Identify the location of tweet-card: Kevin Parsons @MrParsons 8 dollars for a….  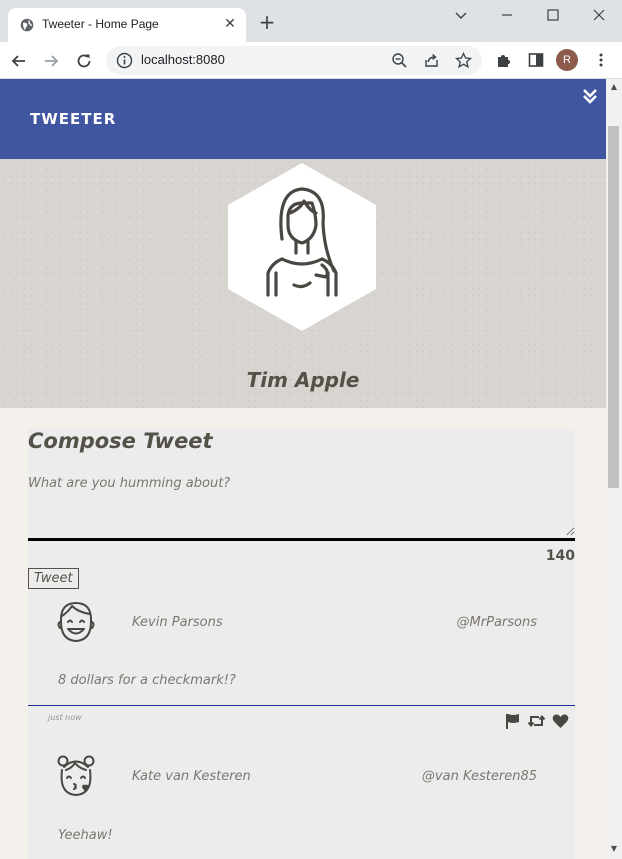
(301, 663).